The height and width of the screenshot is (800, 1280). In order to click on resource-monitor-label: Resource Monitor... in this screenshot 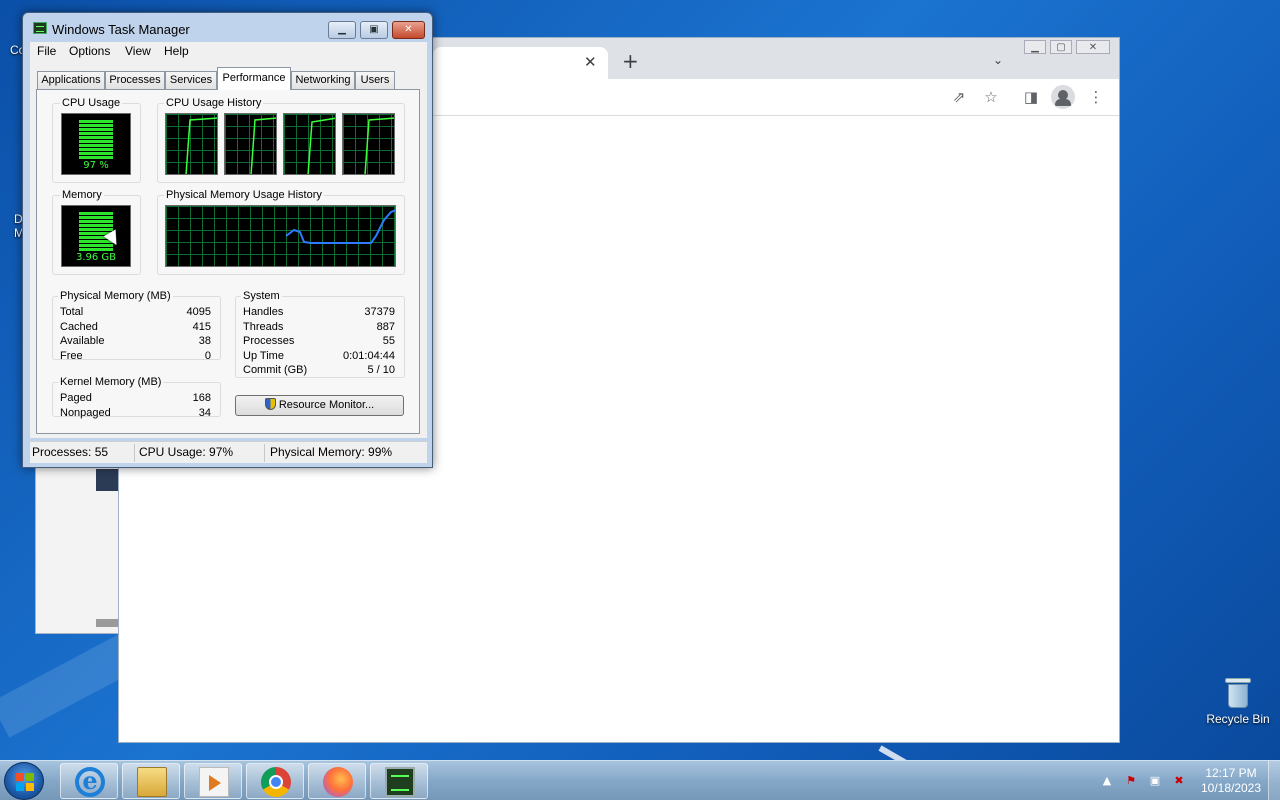, I will do `click(326, 405)`.